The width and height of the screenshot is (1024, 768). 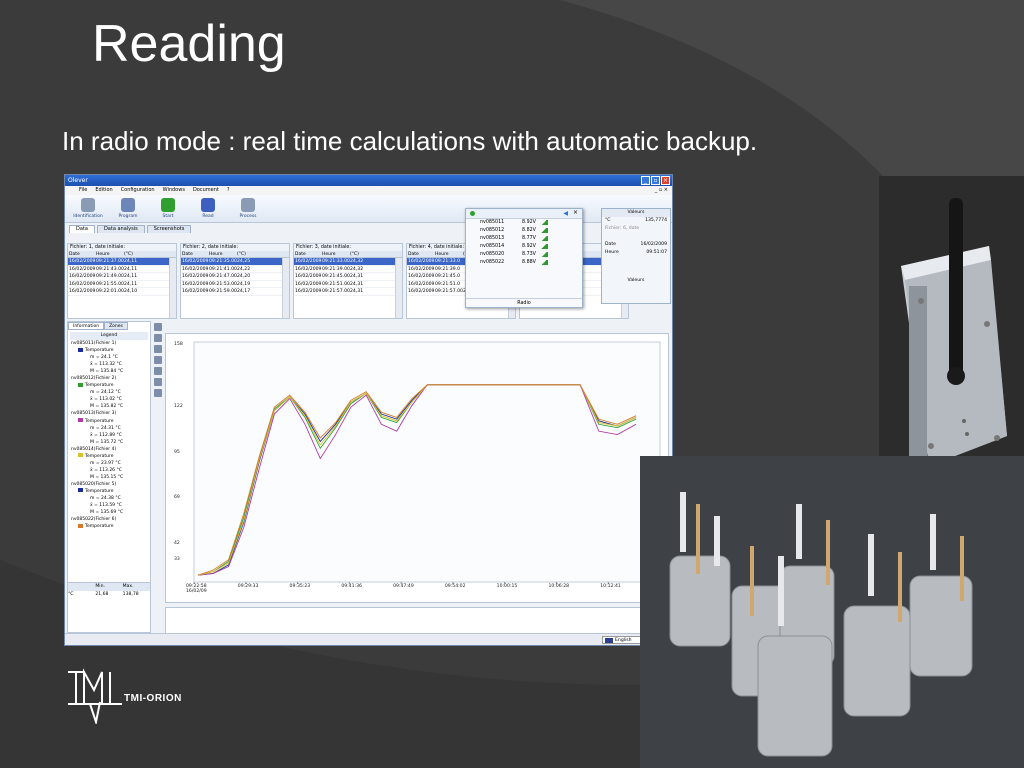 I want to click on radio-close-icon: ×, so click(x=575, y=212).